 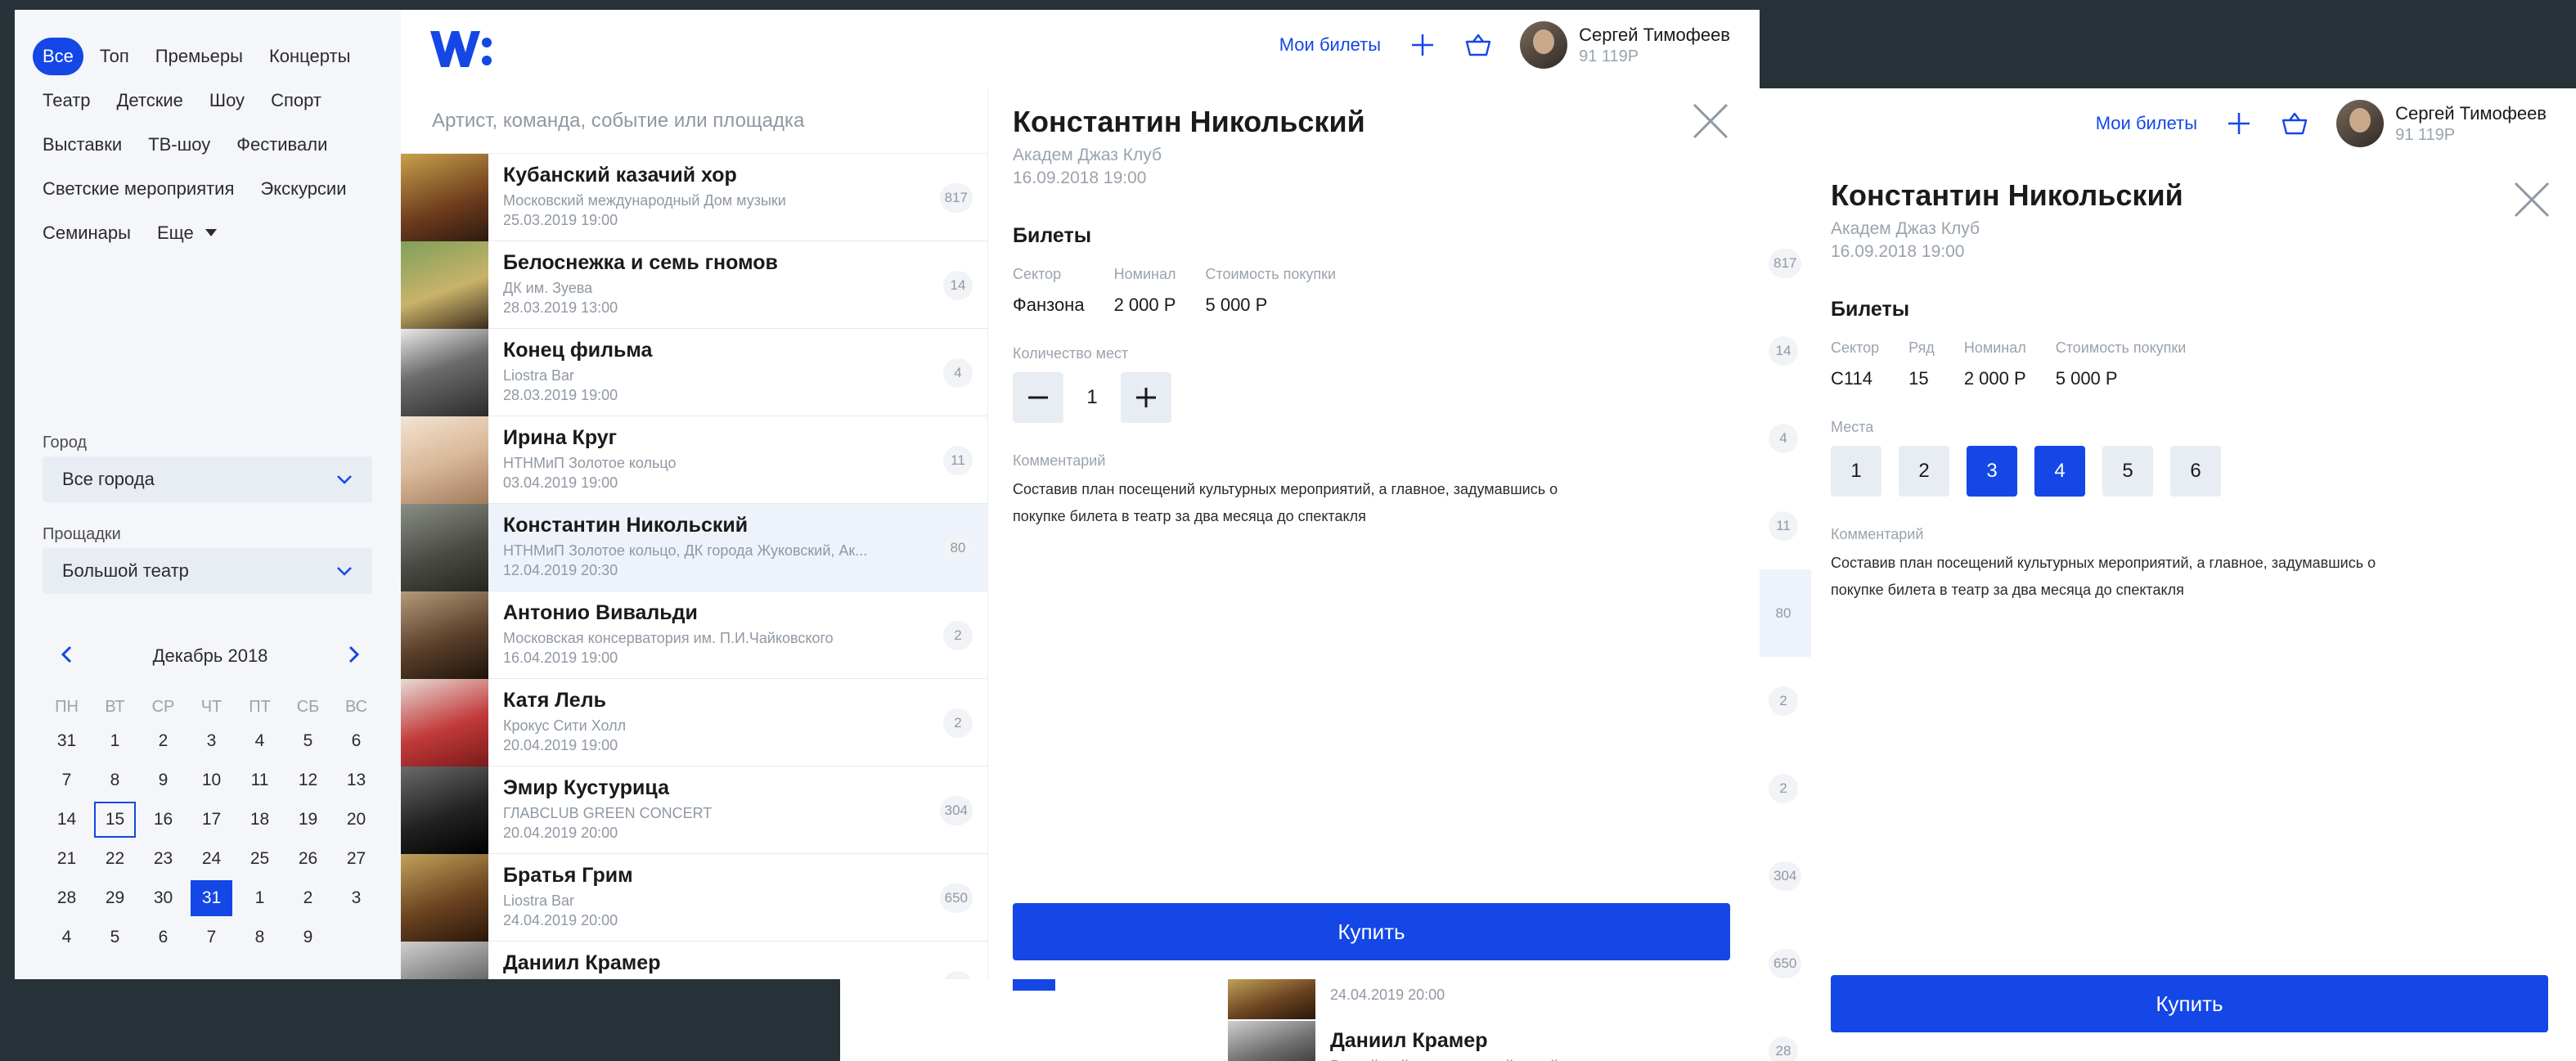 I want to click on venue-select: Большой театр, so click(x=207, y=571).